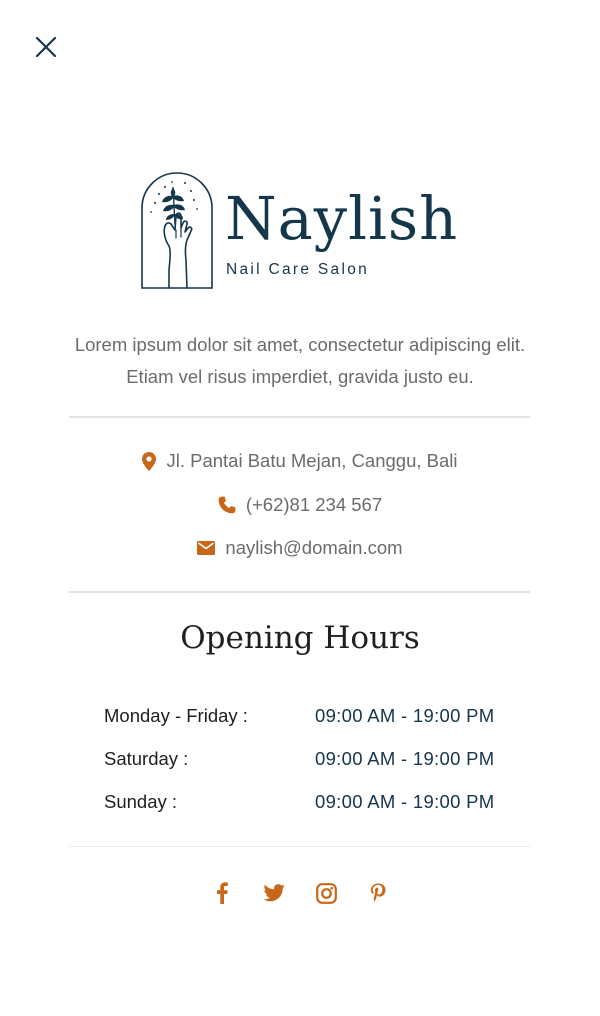 The width and height of the screenshot is (600, 1016). Describe the element at coordinates (314, 804) in the screenshot. I see `hours-row: Sunday : 09:00 AM - 19:00 PM` at that location.